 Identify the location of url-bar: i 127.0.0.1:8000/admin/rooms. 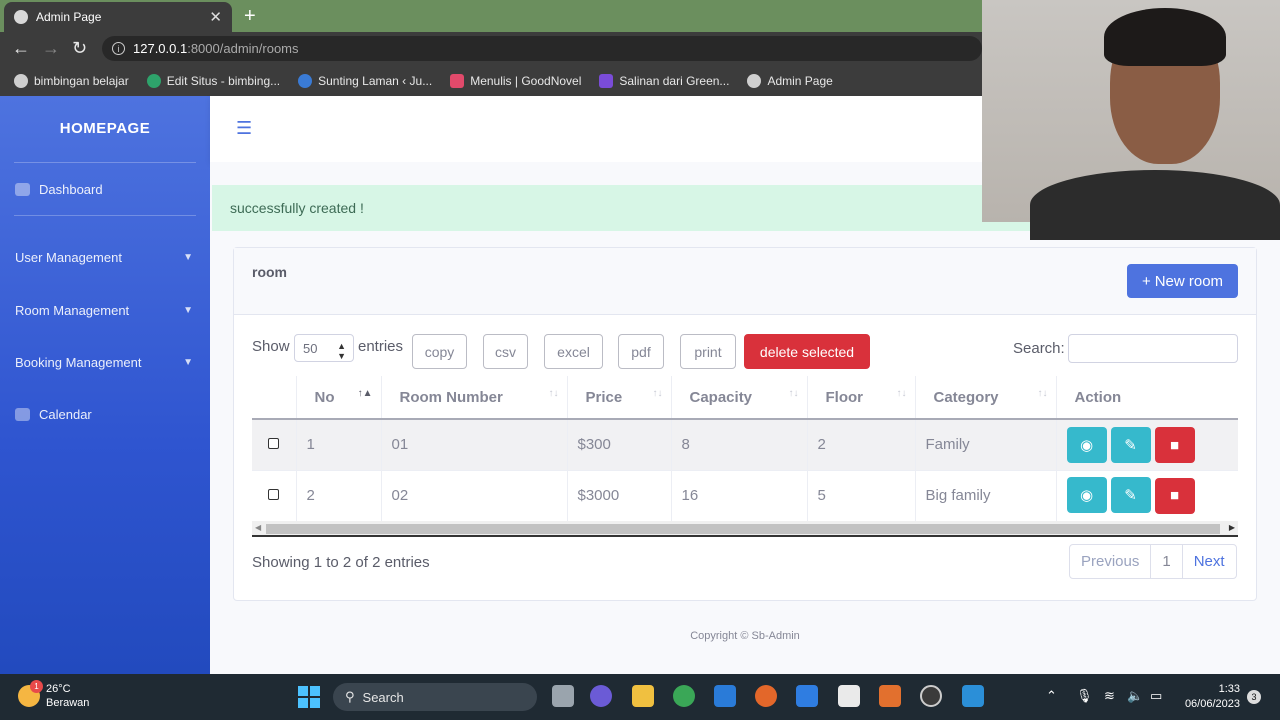
(542, 48).